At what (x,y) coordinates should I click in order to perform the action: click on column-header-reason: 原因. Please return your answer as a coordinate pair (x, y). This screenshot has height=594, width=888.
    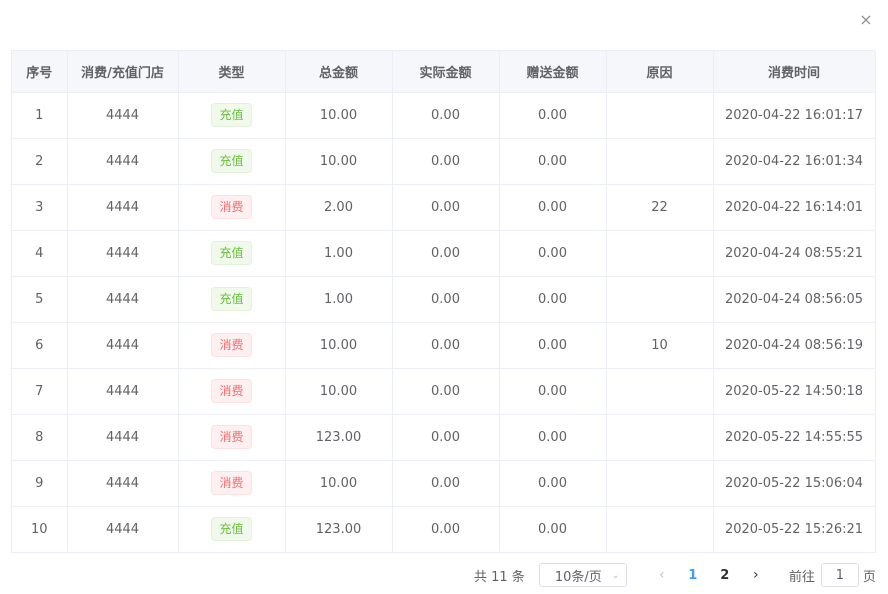
    Looking at the image, I should click on (660, 72).